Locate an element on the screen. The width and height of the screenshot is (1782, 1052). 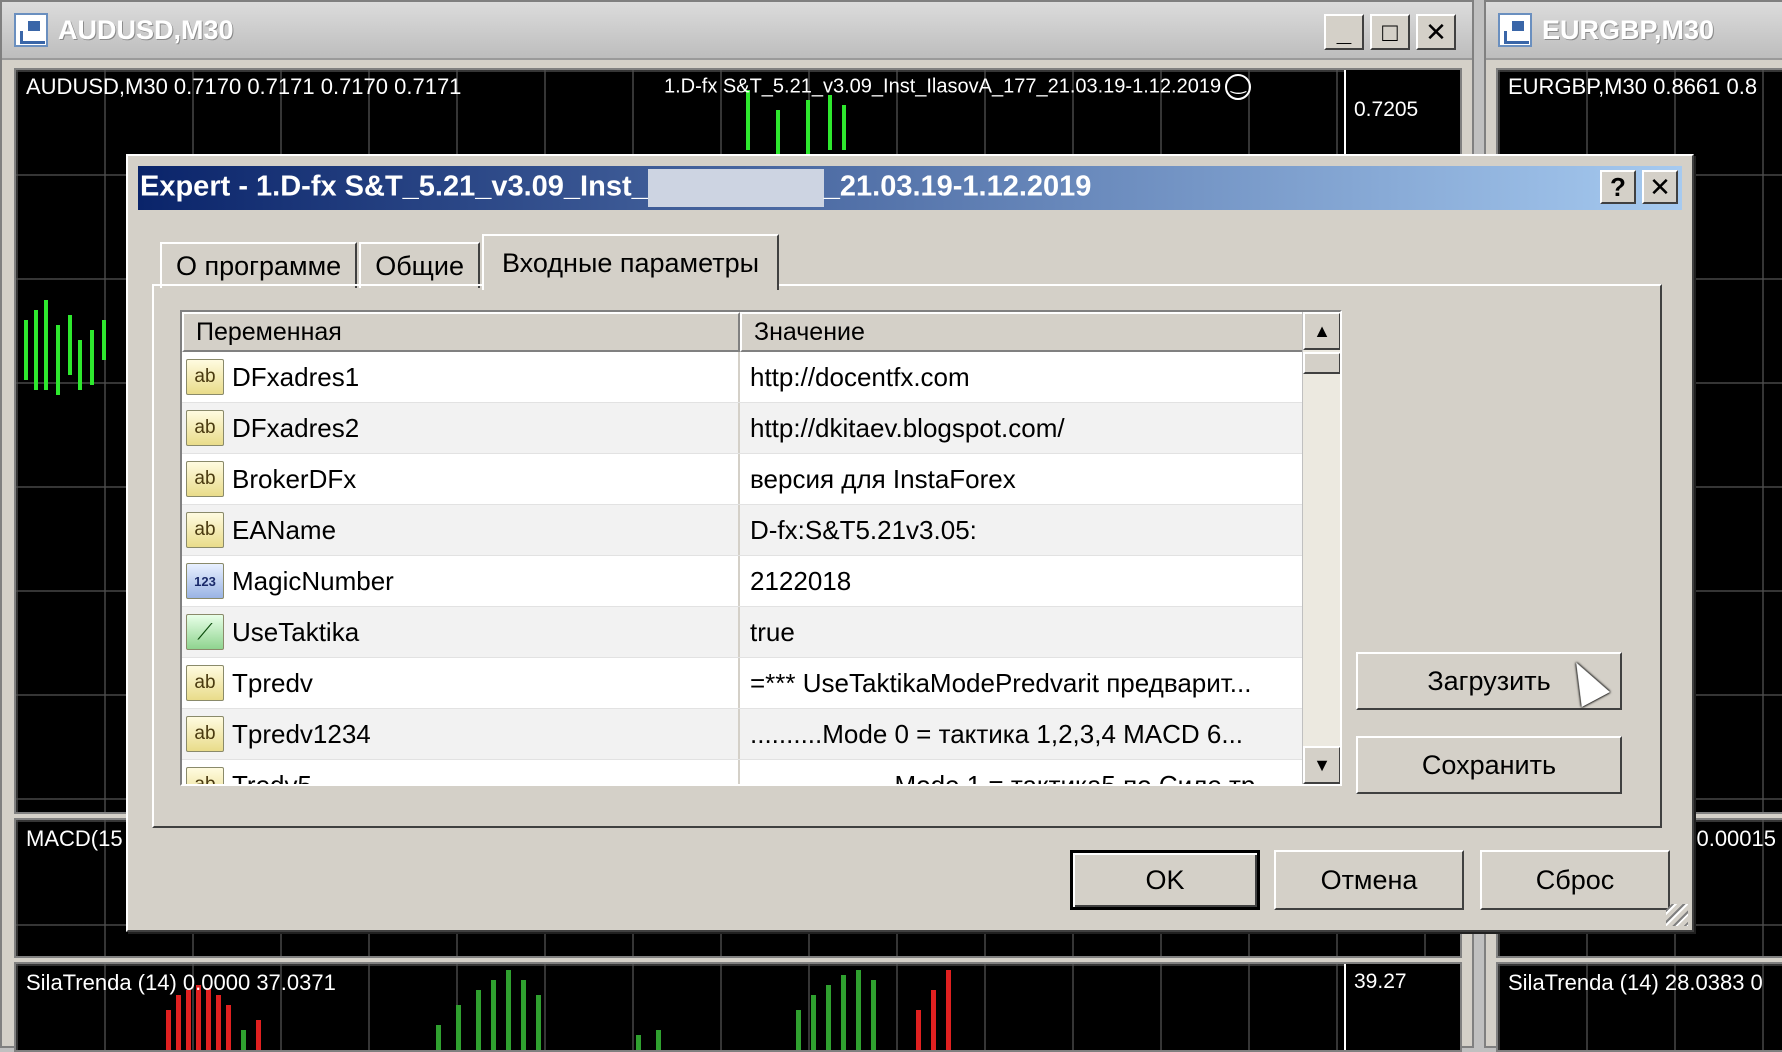
table-row: ab BrokerDFx версия для InstaForex is located at coordinates (744, 479).